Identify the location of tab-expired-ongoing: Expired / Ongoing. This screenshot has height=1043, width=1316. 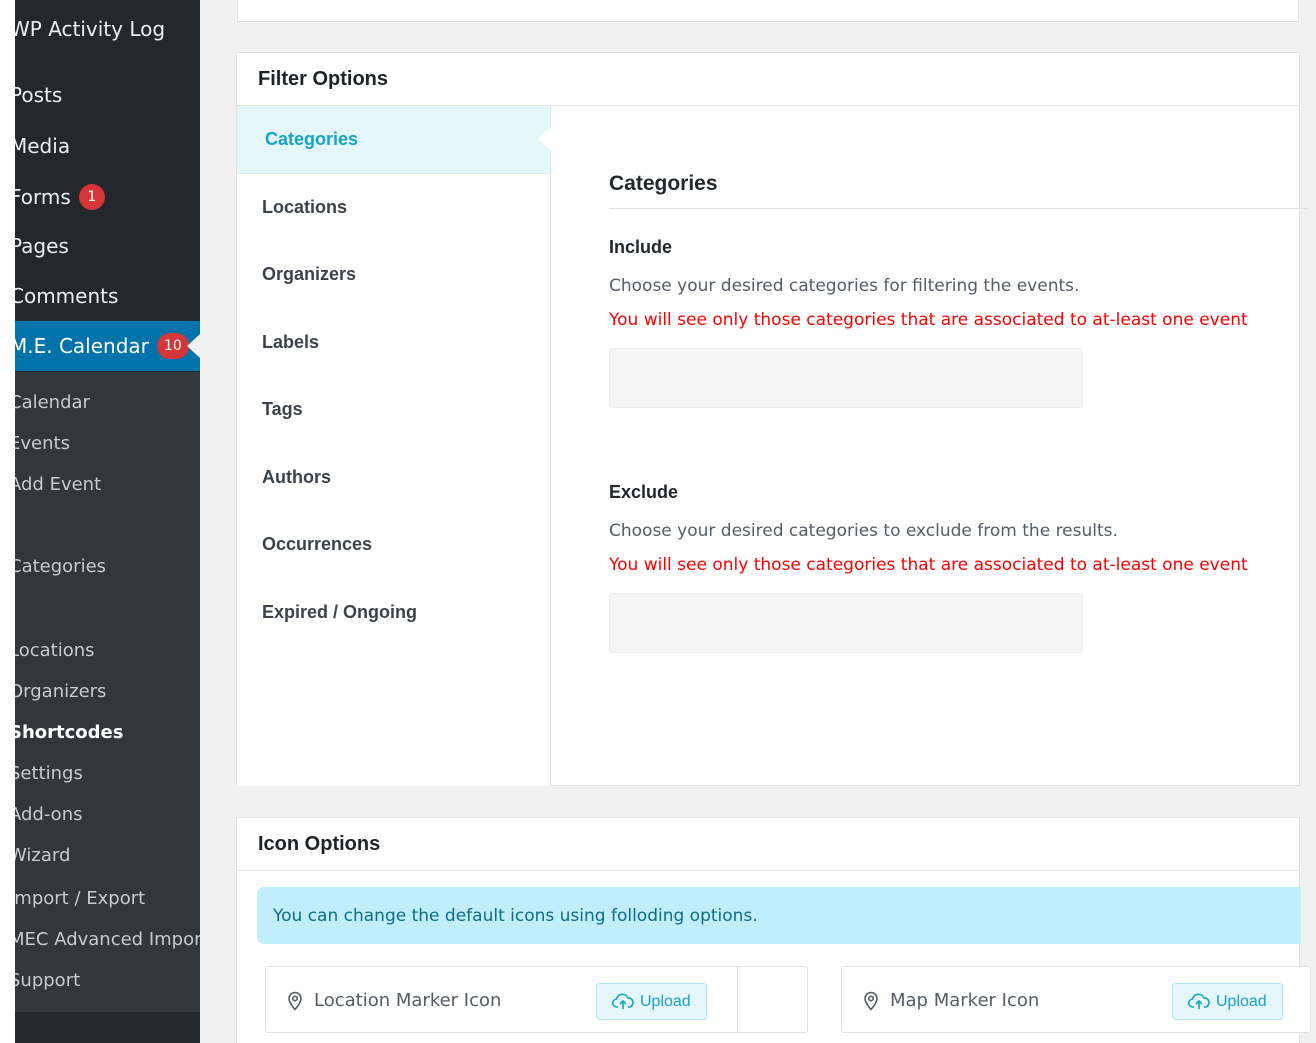
(393, 613).